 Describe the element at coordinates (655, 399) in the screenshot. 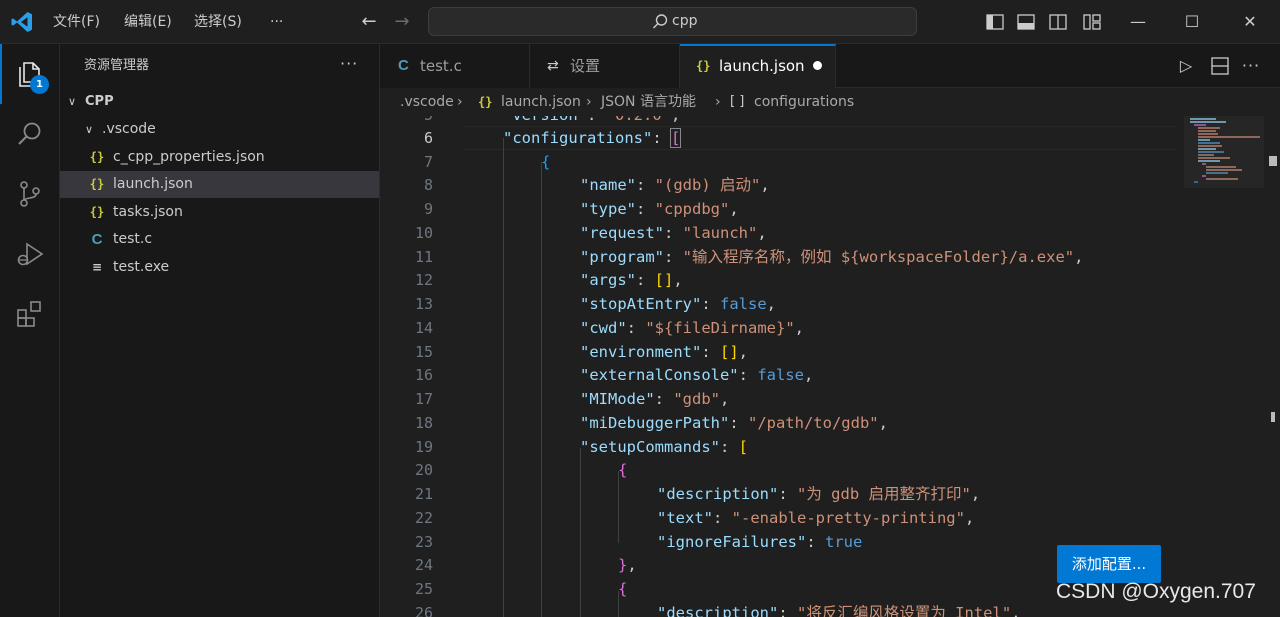

I see `code-line-17: "MIMode": "gdb",` at that location.